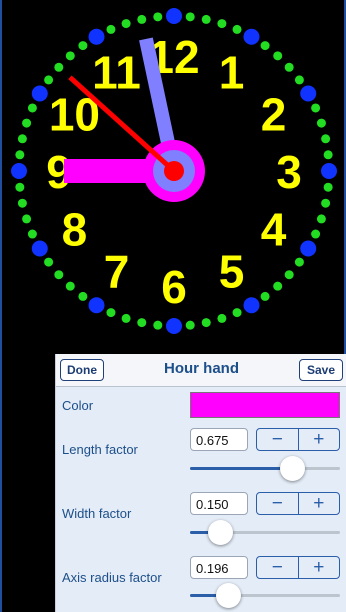 The height and width of the screenshot is (612, 346). Describe the element at coordinates (97, 513) in the screenshot. I see `width-factor-label: Width factor` at that location.